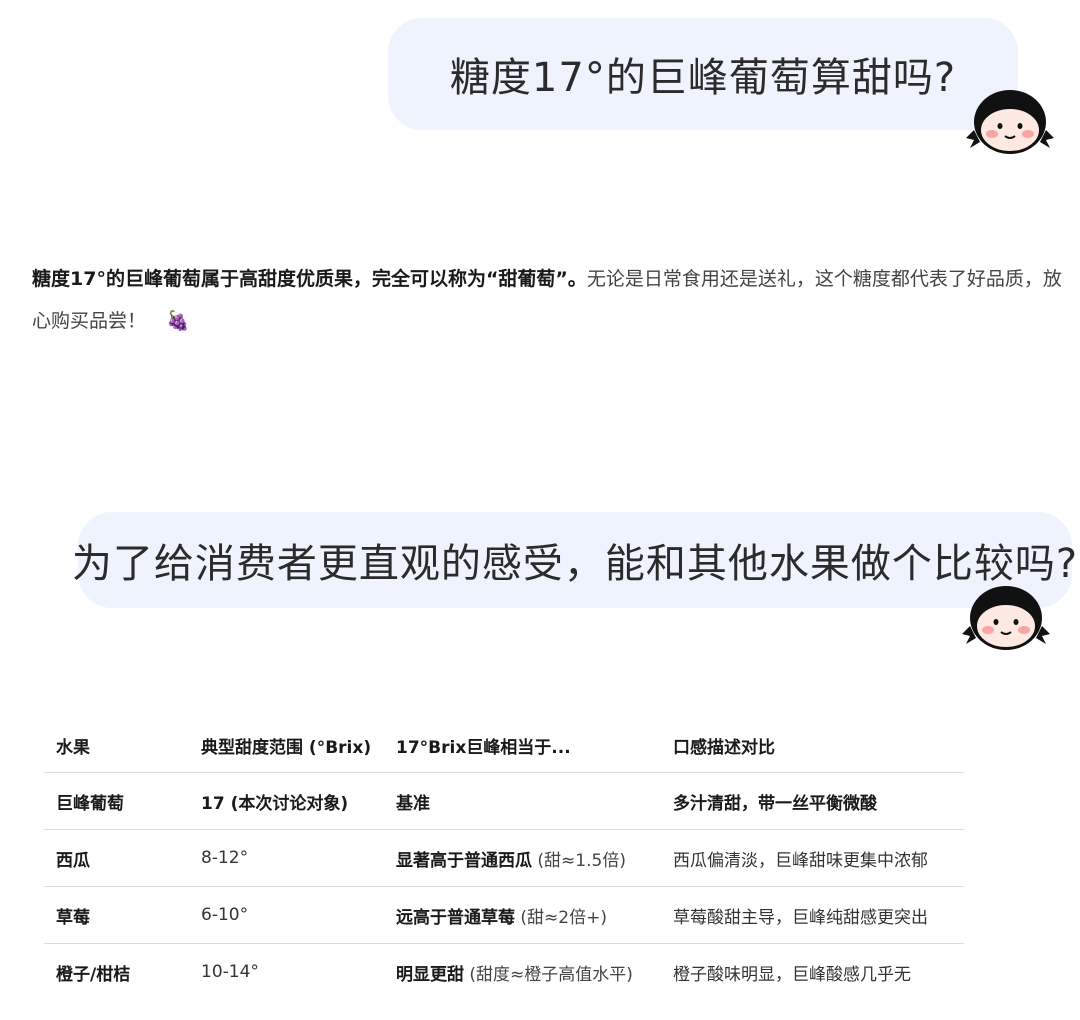 The height and width of the screenshot is (1020, 1080). Describe the element at coordinates (703, 78) in the screenshot. I see `user-message-text-1: 糖度17°的巨峰葡萄算甜吗?` at that location.